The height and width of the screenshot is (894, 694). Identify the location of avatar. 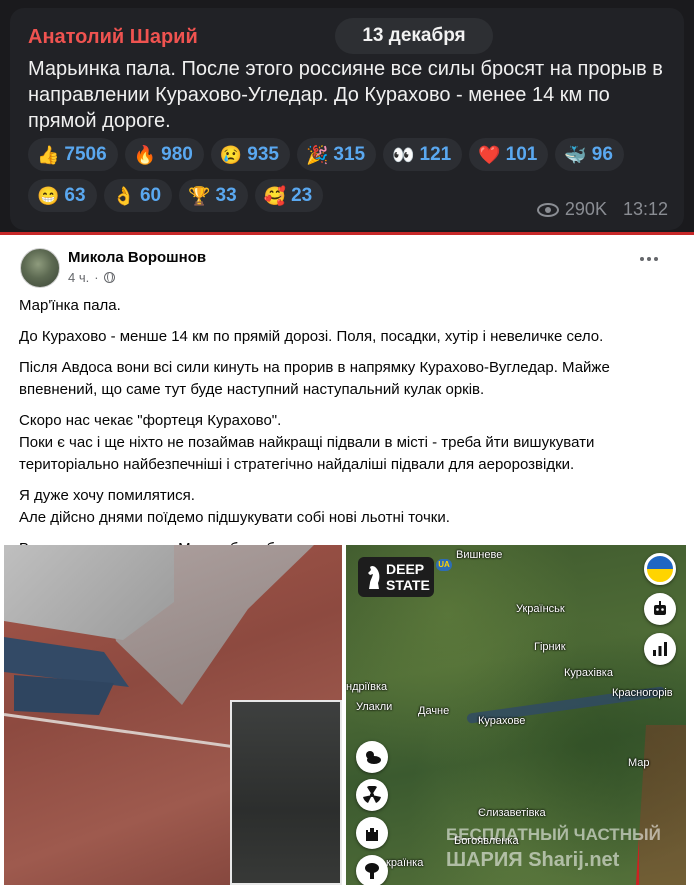
(40, 268).